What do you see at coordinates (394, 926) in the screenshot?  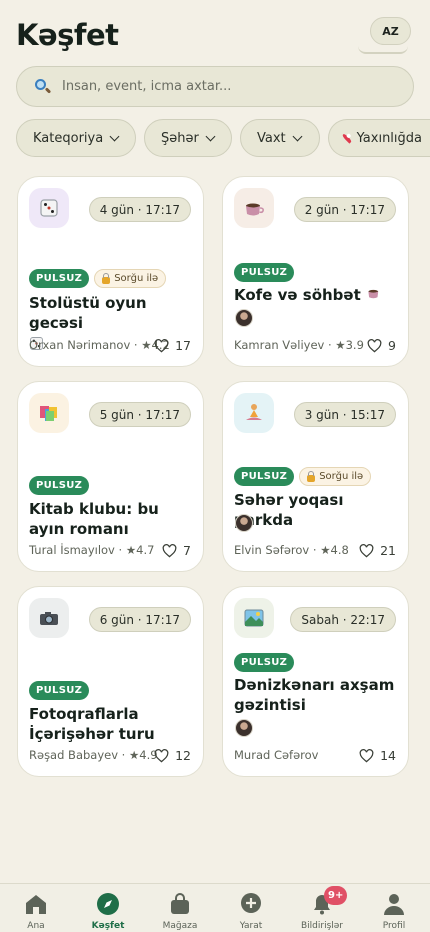 I see `tab-profile-label: Profil` at bounding box center [394, 926].